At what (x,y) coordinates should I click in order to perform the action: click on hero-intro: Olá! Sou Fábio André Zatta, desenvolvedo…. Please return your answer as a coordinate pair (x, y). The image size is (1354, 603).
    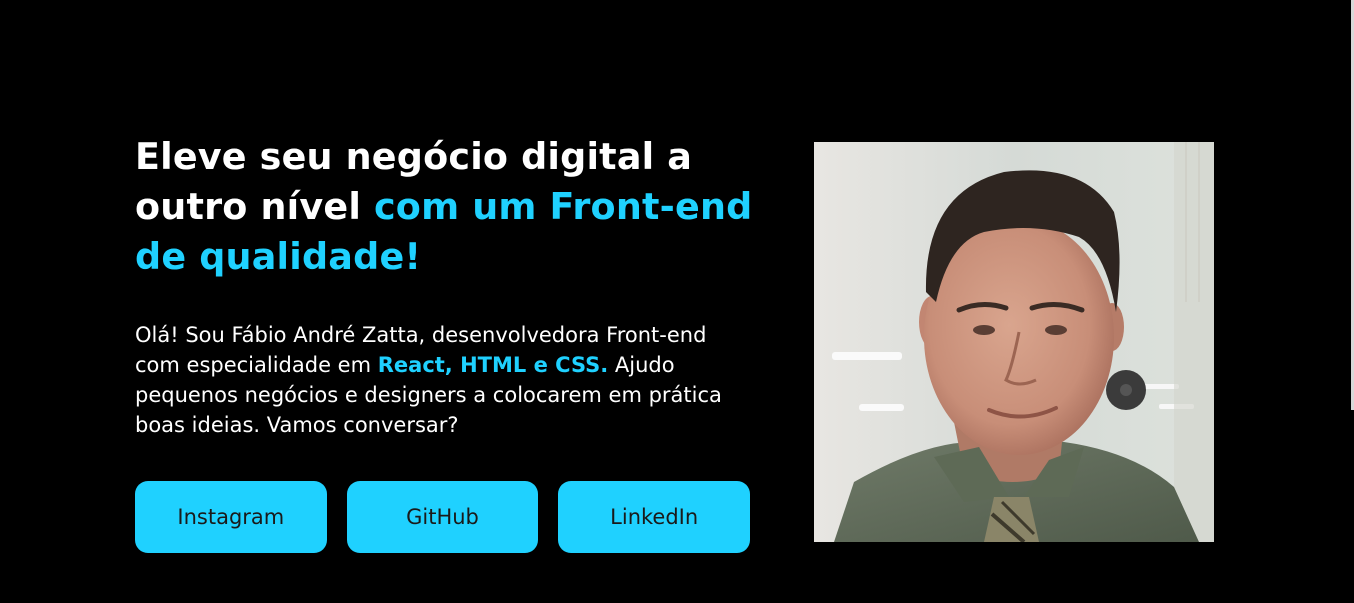
    Looking at the image, I should click on (445, 380).